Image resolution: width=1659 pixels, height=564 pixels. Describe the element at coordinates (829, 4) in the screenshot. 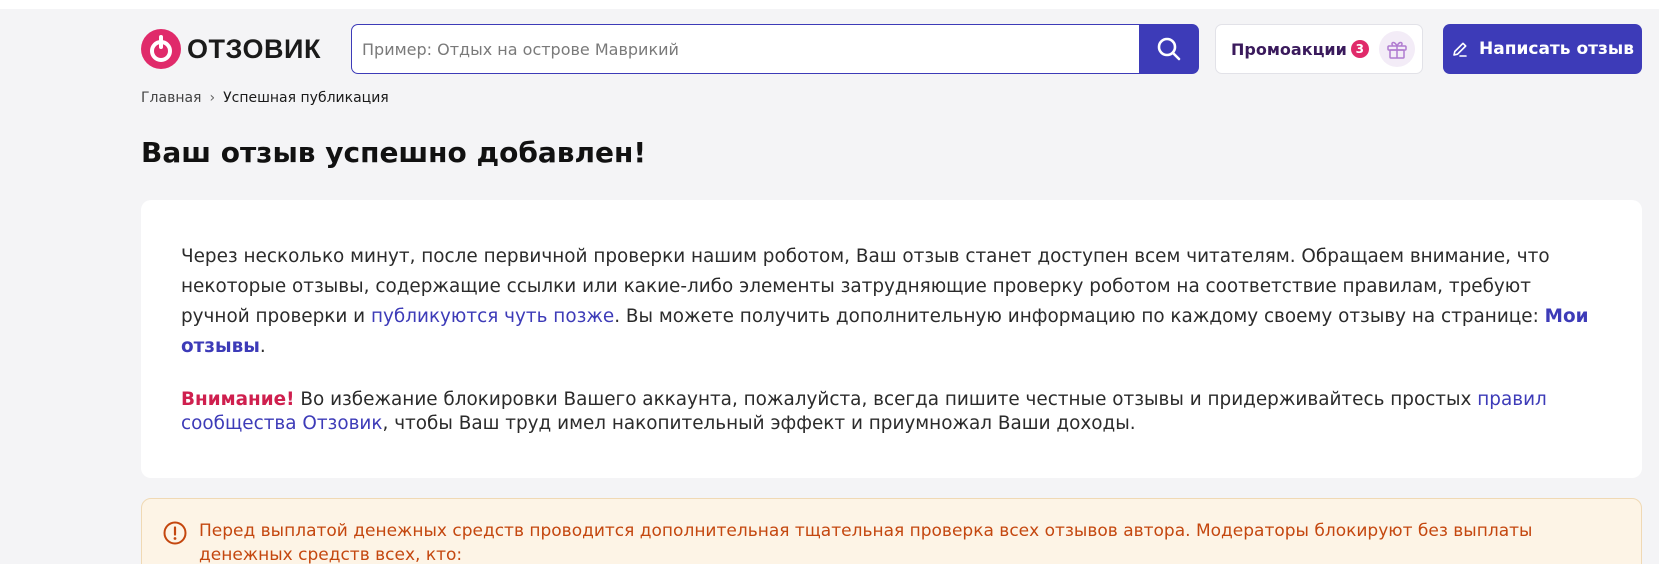

I see `top-strip` at that location.